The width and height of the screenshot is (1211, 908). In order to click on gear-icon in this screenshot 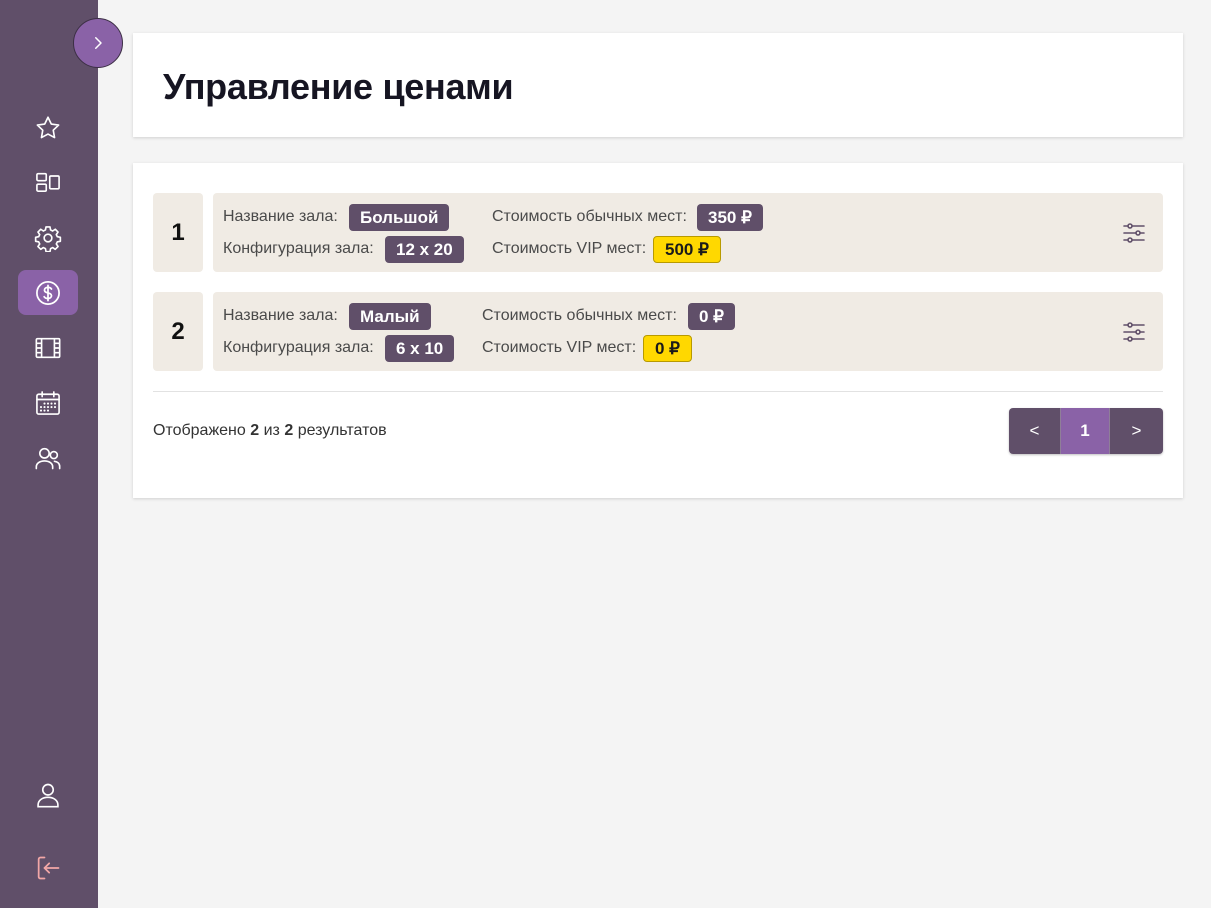, I will do `click(48, 238)`.